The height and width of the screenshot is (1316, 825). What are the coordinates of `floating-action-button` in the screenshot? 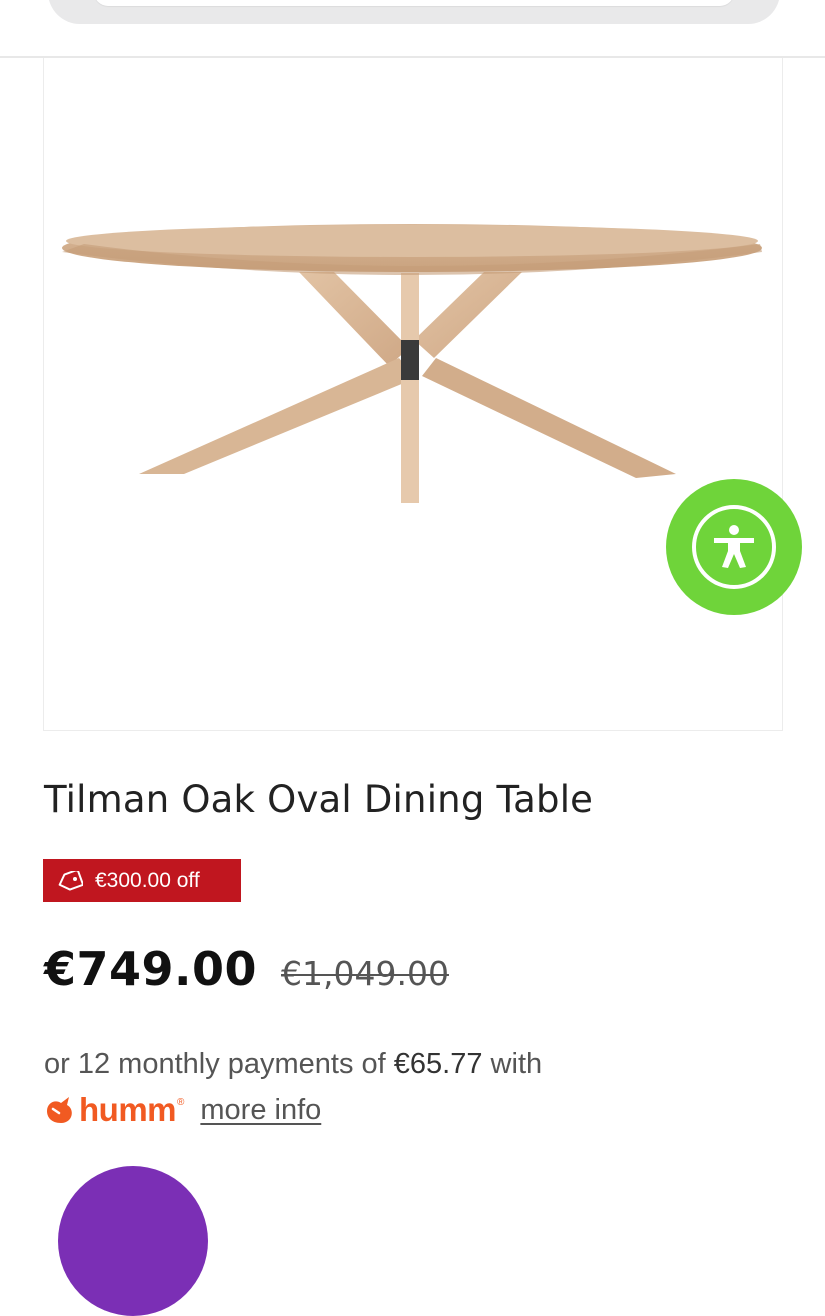 It's located at (133, 1241).